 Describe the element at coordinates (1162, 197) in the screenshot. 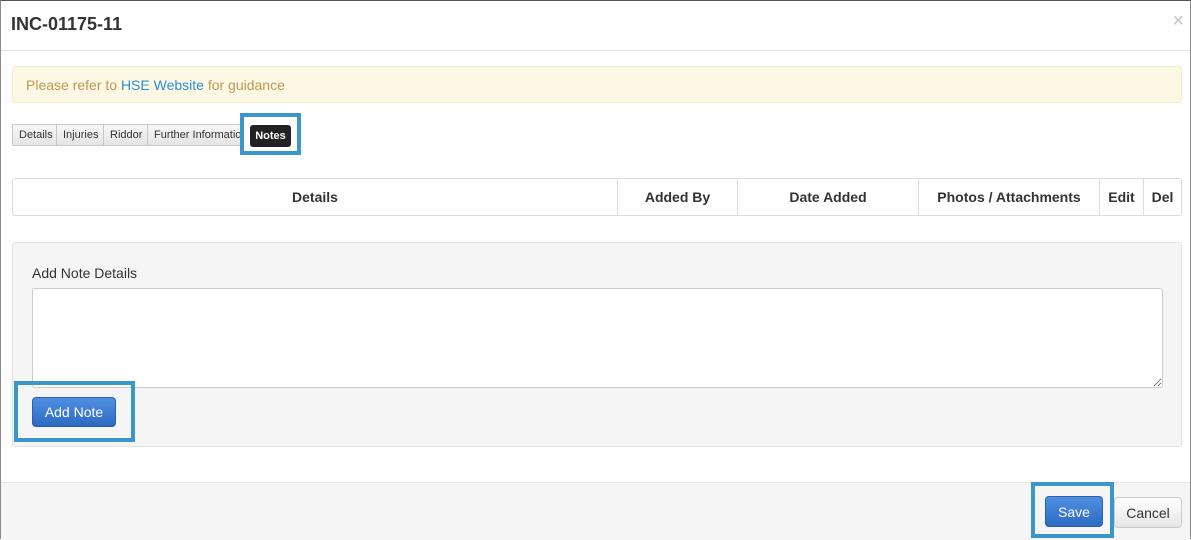

I see `column-header-del: Del` at that location.